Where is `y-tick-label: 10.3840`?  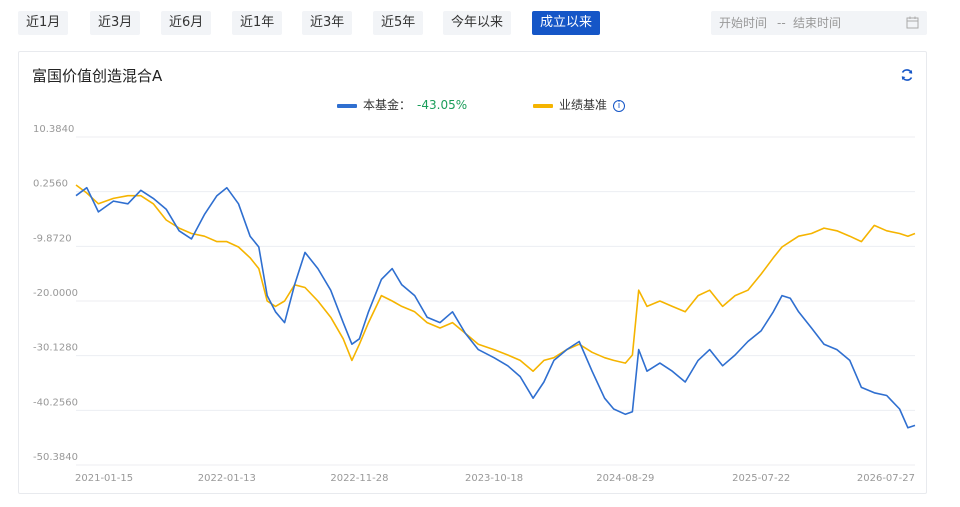
y-tick-label: 10.3840 is located at coordinates (53, 129).